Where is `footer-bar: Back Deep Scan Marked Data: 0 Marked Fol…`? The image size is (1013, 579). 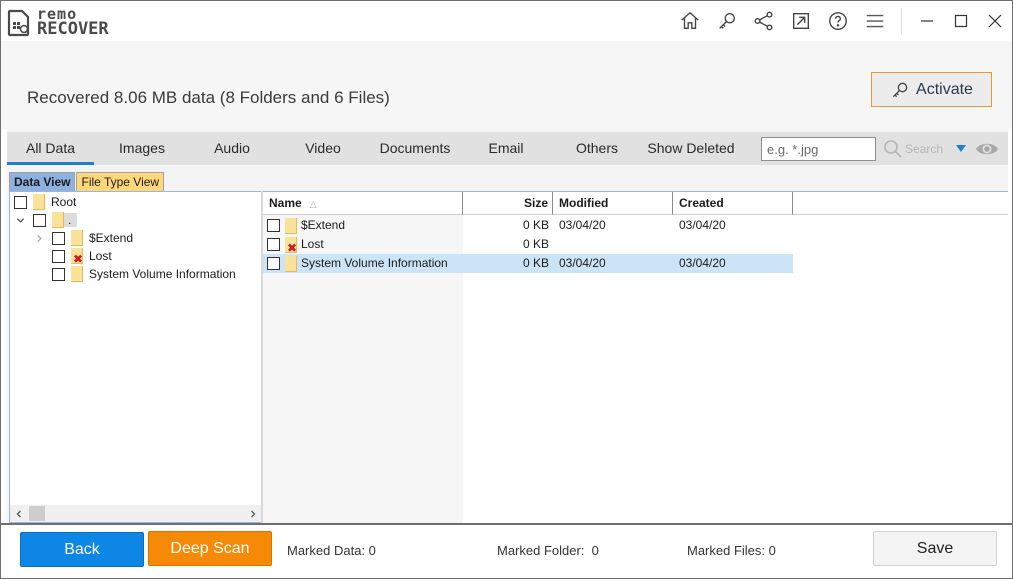
footer-bar: Back Deep Scan Marked Data: 0 Marked Fol… is located at coordinates (506, 550).